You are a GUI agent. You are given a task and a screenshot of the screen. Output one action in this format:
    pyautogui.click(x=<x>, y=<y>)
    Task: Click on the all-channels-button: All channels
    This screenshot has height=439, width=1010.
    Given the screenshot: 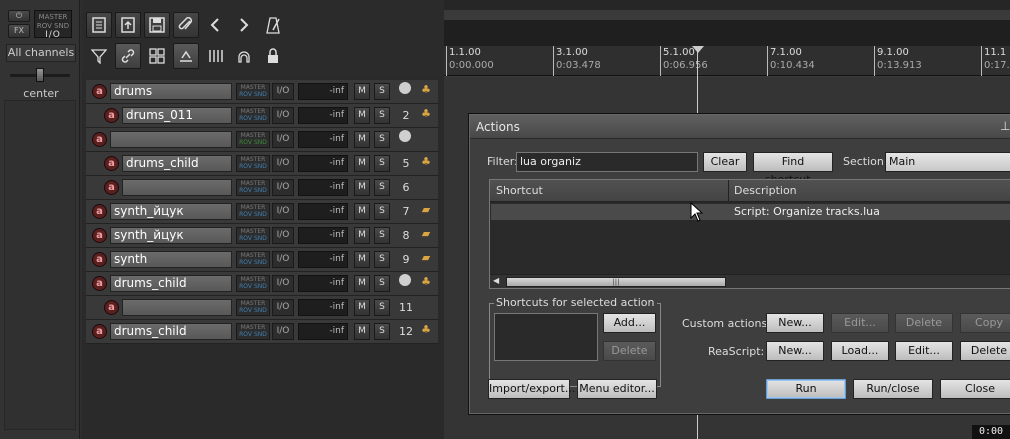 What is the action you would take?
    pyautogui.click(x=41, y=53)
    